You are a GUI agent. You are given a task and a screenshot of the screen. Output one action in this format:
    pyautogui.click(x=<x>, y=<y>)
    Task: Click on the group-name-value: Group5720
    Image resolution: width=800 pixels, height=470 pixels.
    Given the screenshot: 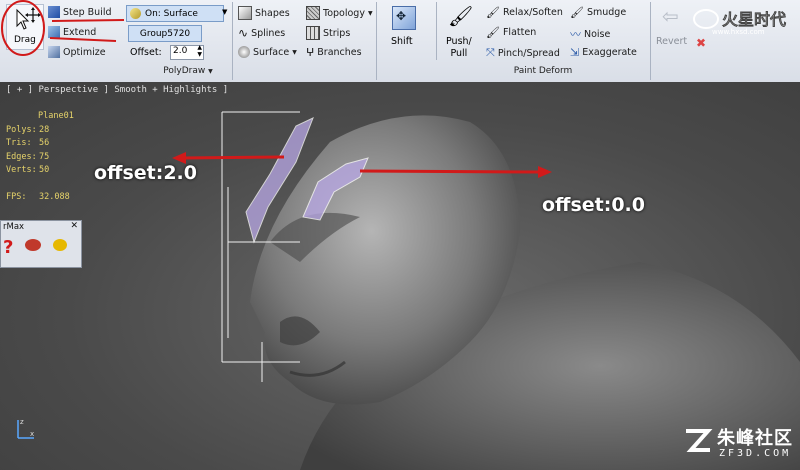 What is the action you would take?
    pyautogui.click(x=165, y=33)
    